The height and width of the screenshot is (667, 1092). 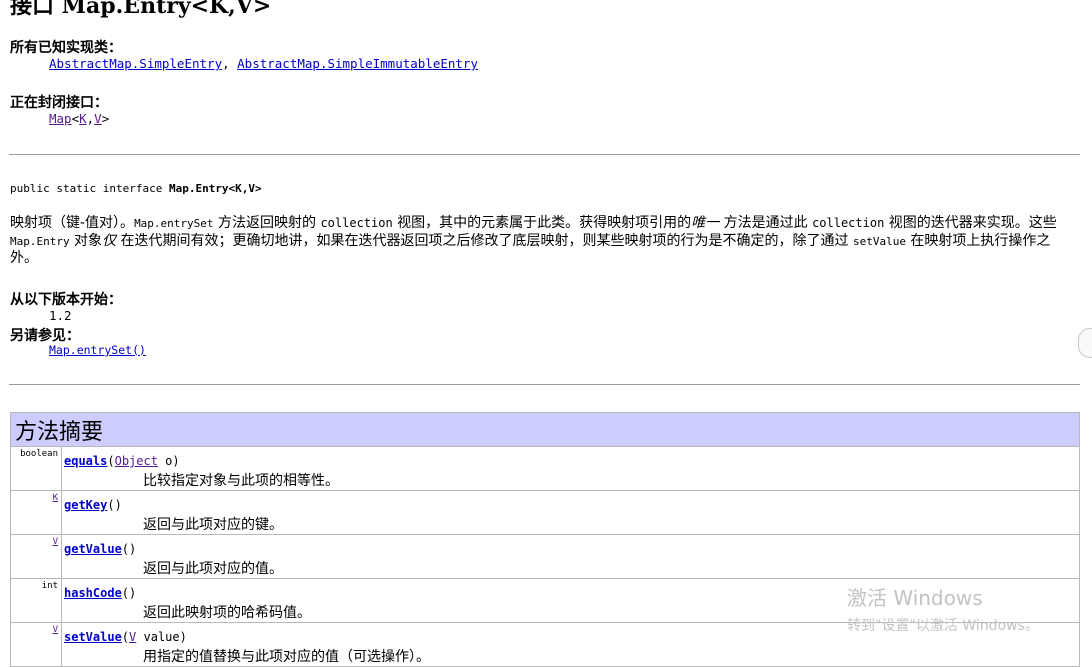 What do you see at coordinates (570, 512) in the screenshot?
I see `method-cell: getKey() 返回与此项对应的键。` at bounding box center [570, 512].